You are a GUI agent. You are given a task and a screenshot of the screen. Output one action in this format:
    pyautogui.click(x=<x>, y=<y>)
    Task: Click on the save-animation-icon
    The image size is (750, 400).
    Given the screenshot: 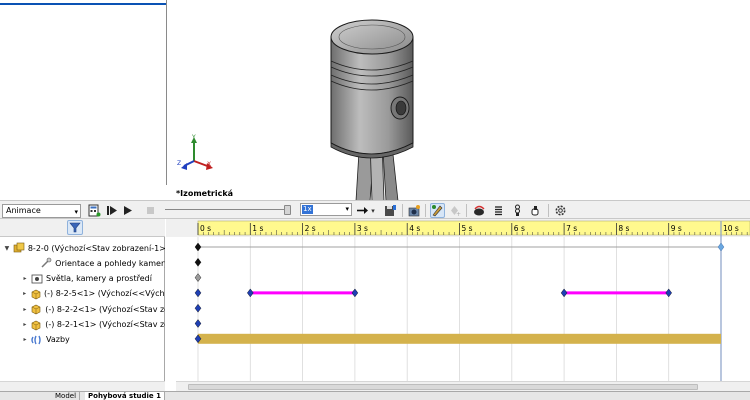 What is the action you would take?
    pyautogui.click(x=390, y=210)
    